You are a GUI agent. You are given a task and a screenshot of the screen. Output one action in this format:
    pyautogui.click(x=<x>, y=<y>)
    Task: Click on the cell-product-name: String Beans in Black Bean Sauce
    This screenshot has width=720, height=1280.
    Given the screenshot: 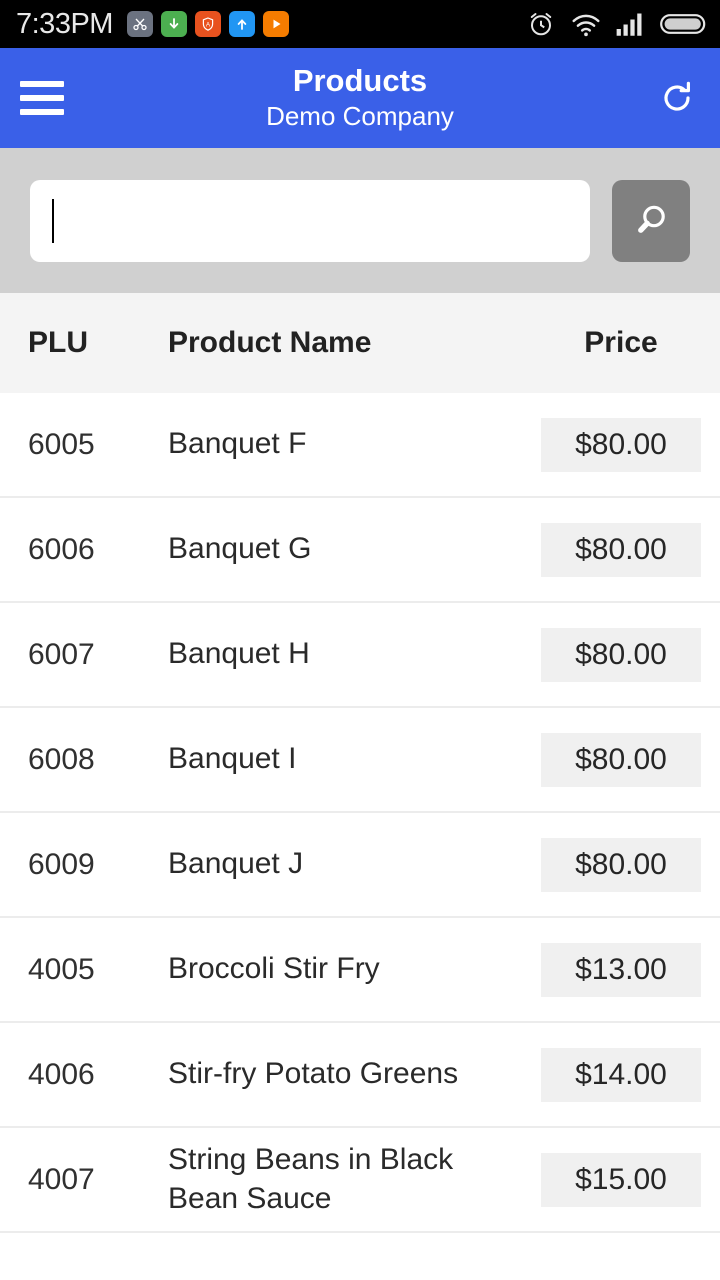 What is the action you would take?
    pyautogui.click(x=311, y=1179)
    